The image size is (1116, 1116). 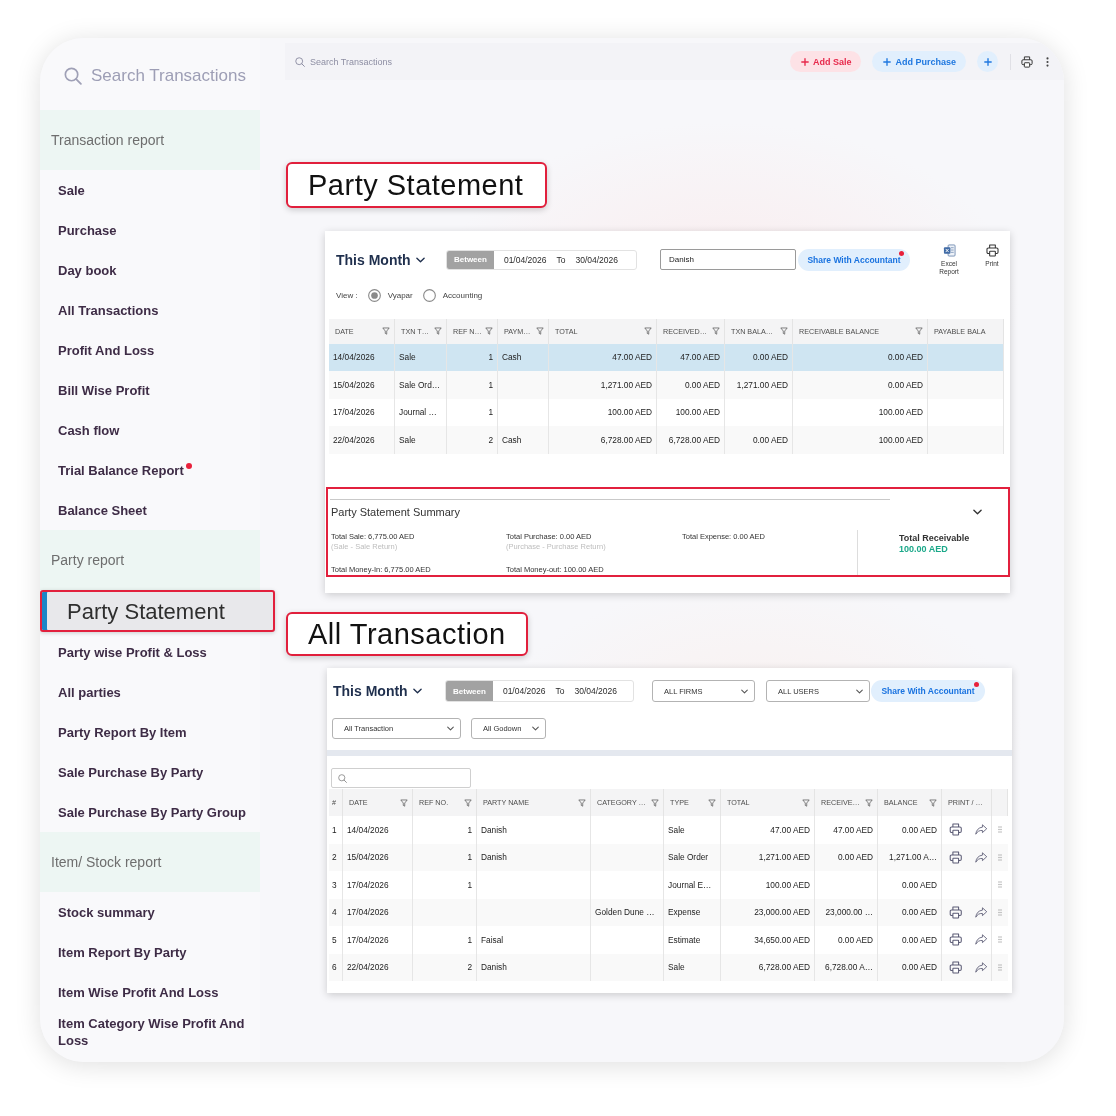 I want to click on spreadsheet-icon, so click(x=949, y=250).